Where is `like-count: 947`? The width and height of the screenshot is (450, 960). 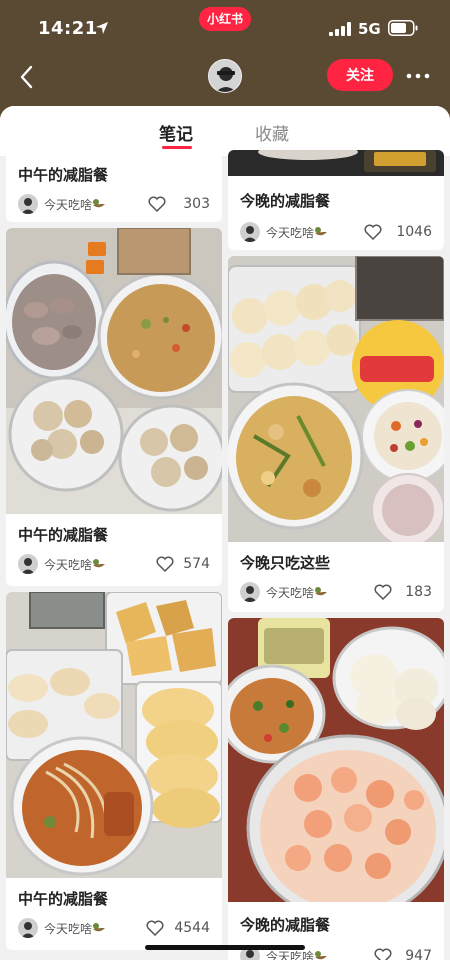
like-count: 947 is located at coordinates (418, 954).